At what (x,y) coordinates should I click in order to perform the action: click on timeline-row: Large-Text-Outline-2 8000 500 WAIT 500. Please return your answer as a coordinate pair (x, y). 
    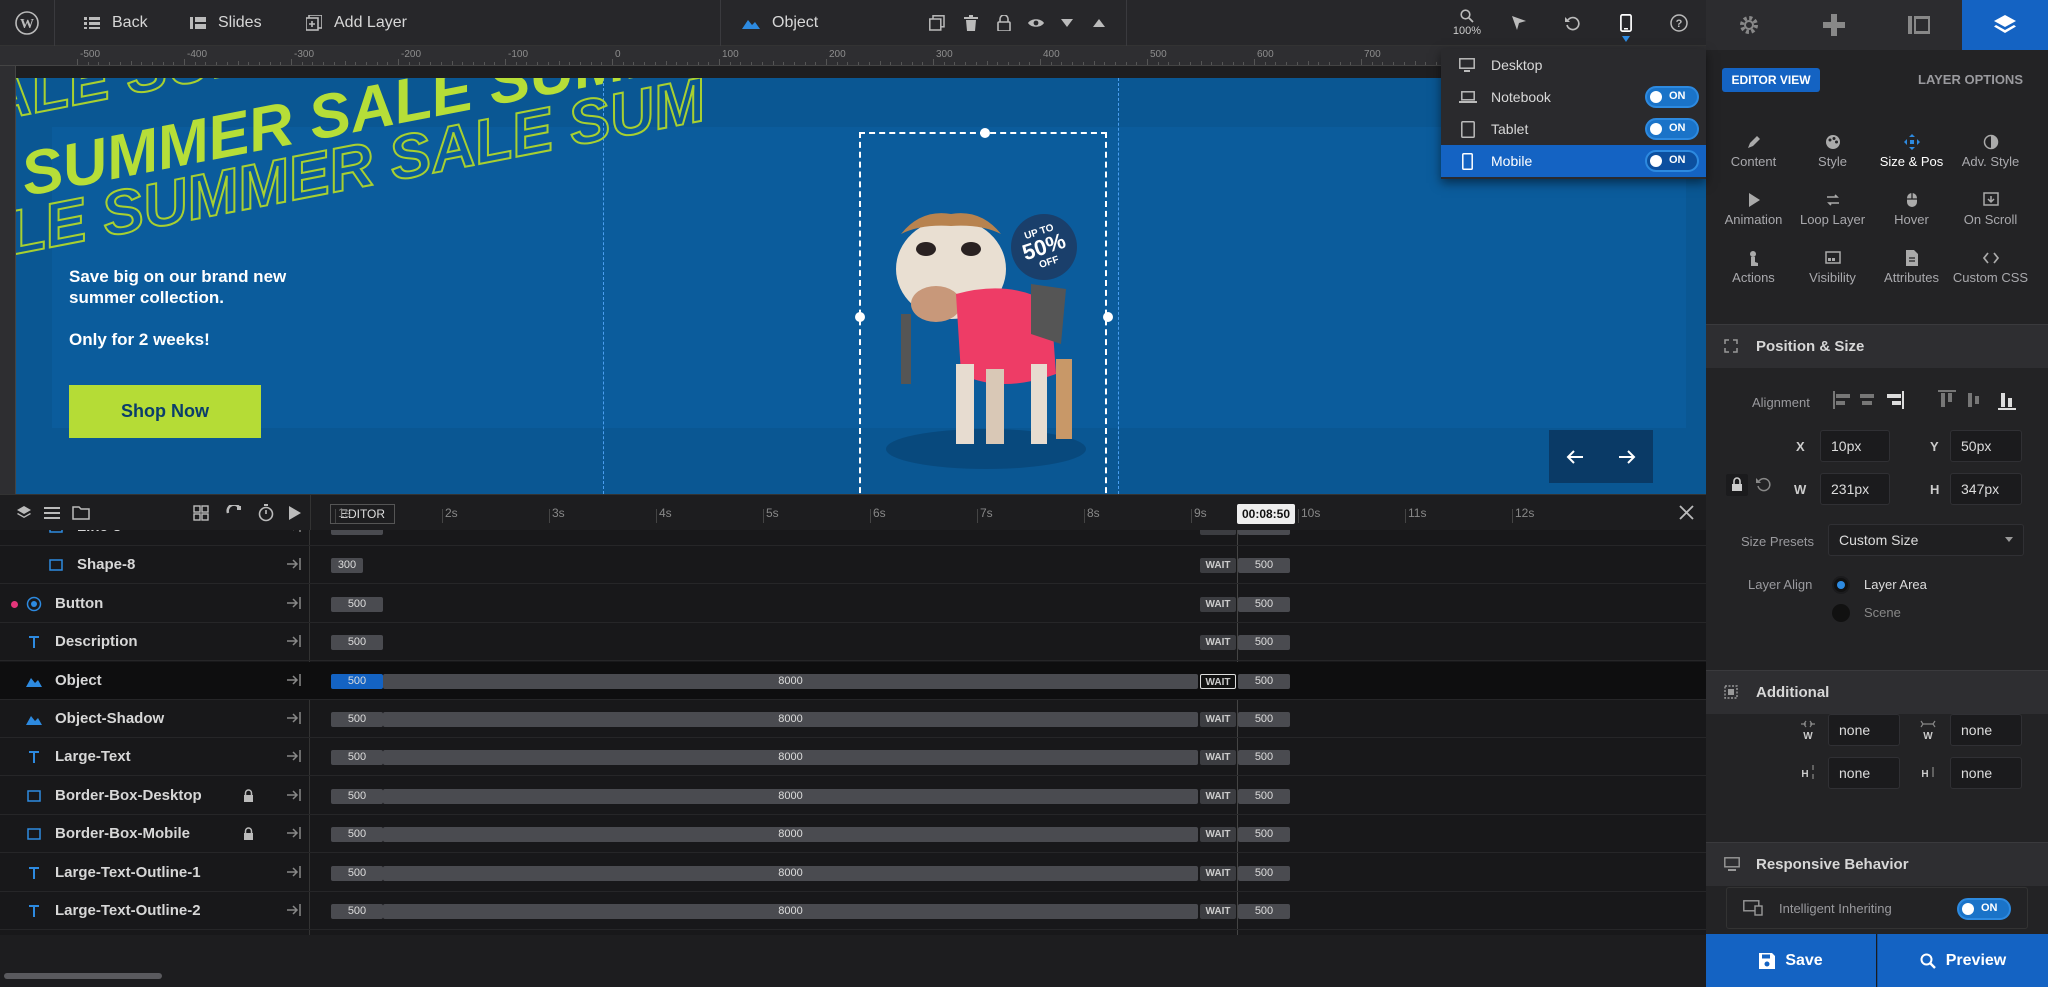
    Looking at the image, I should click on (853, 911).